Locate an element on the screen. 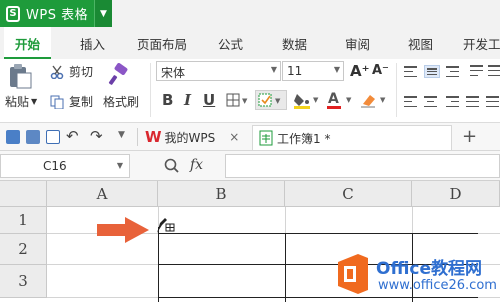 The image size is (500, 302). draw-border-pen-icon is located at coordinates (166, 225).